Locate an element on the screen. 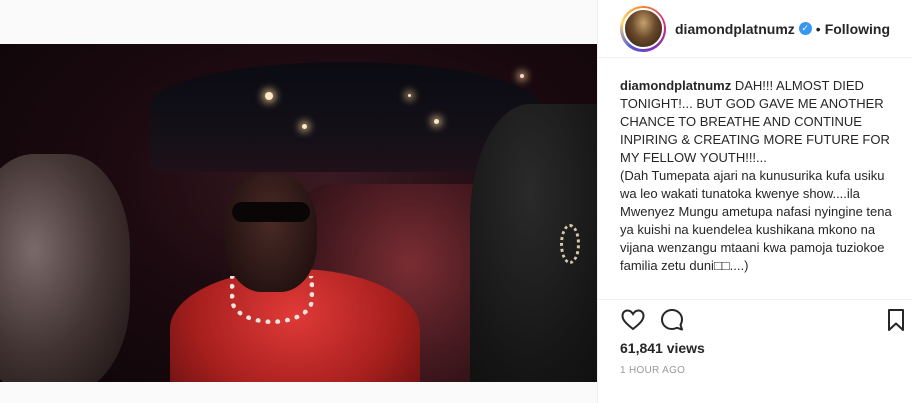 The image size is (912, 403). car-door is located at coordinates (65, 268).